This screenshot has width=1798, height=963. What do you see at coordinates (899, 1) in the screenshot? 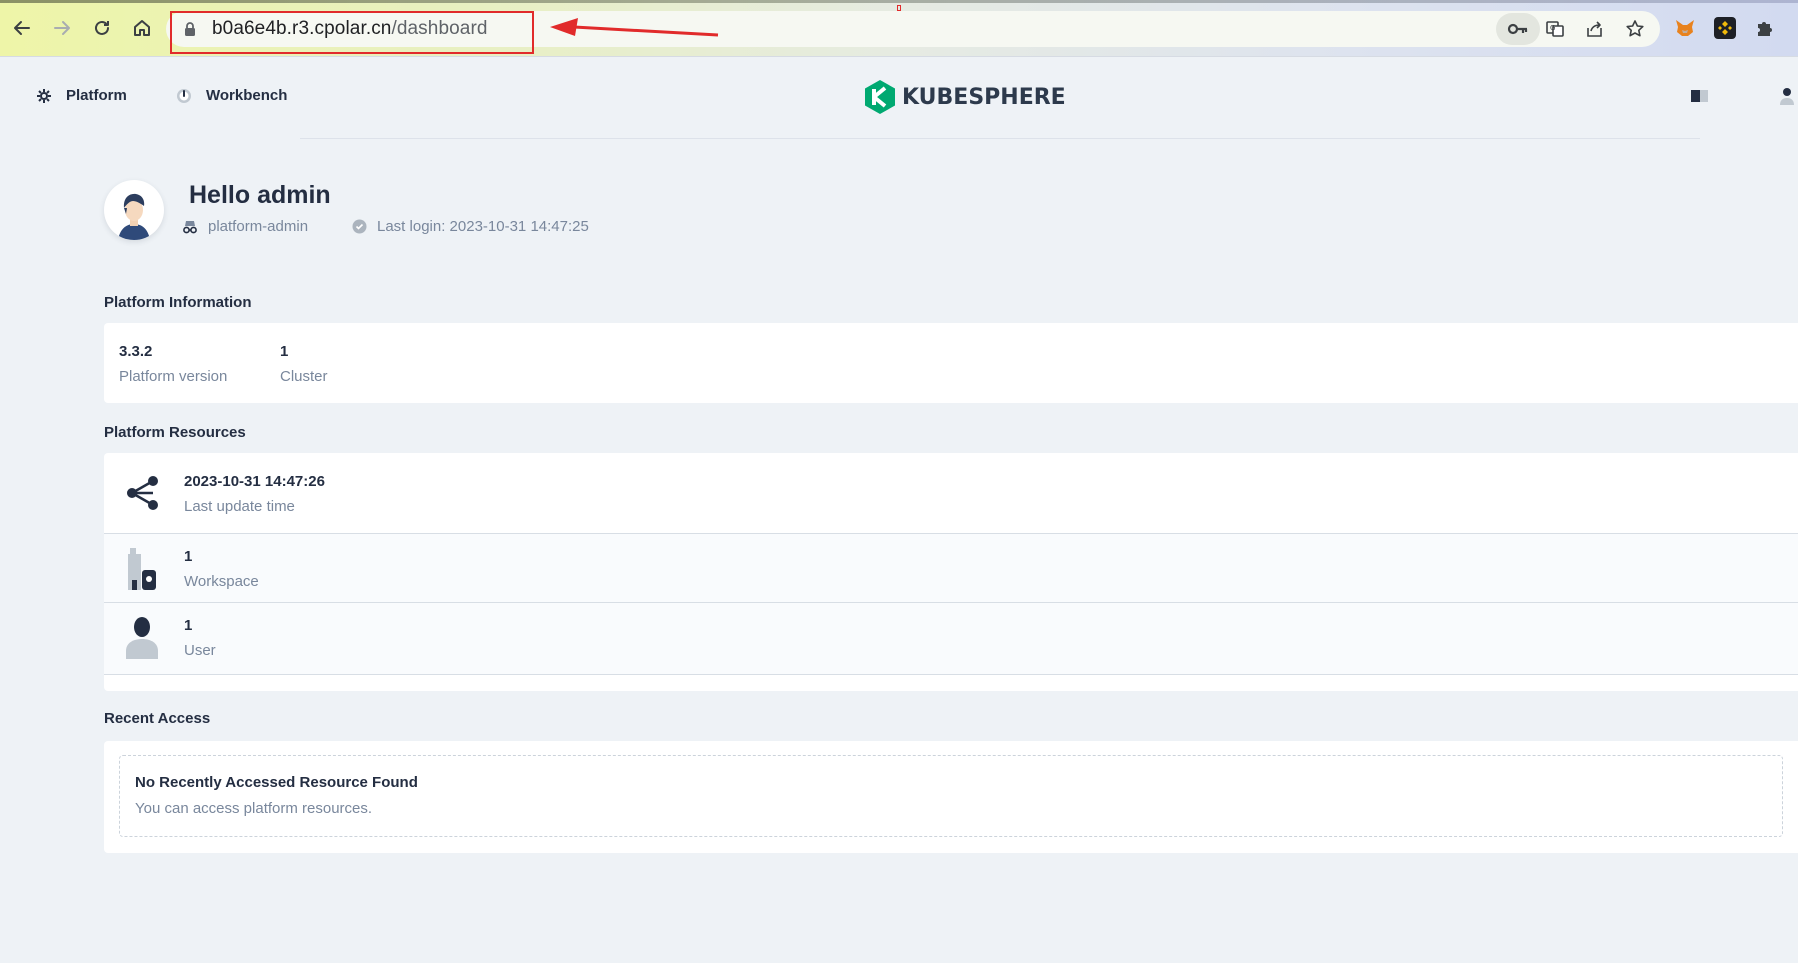
I see `tab-strip-edge` at bounding box center [899, 1].